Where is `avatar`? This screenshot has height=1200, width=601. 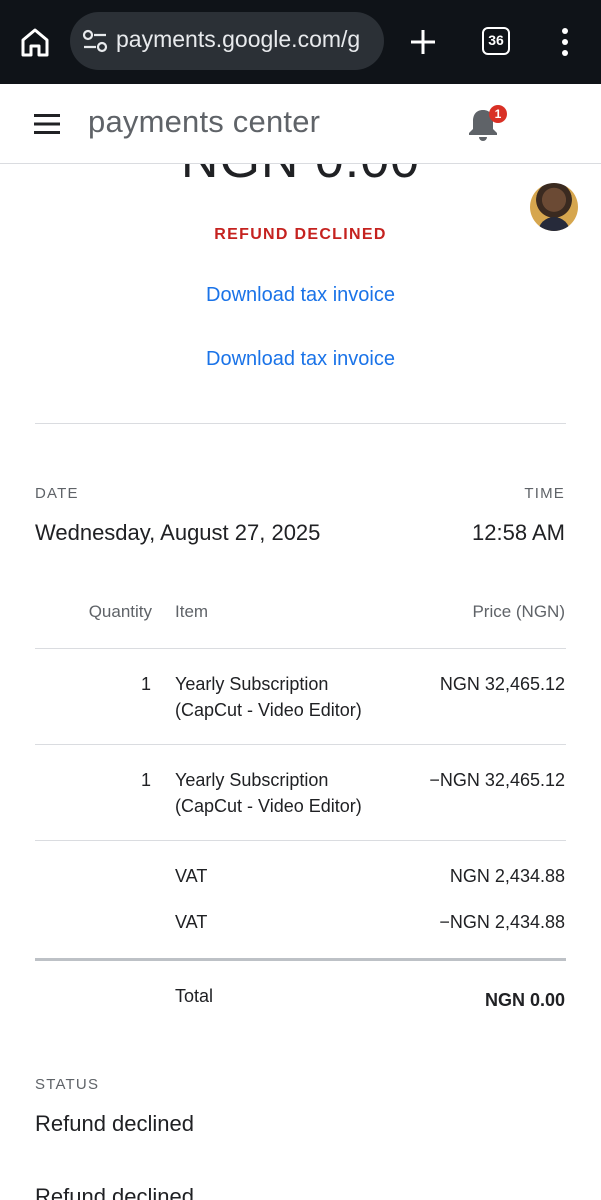
avatar is located at coordinates (554, 207).